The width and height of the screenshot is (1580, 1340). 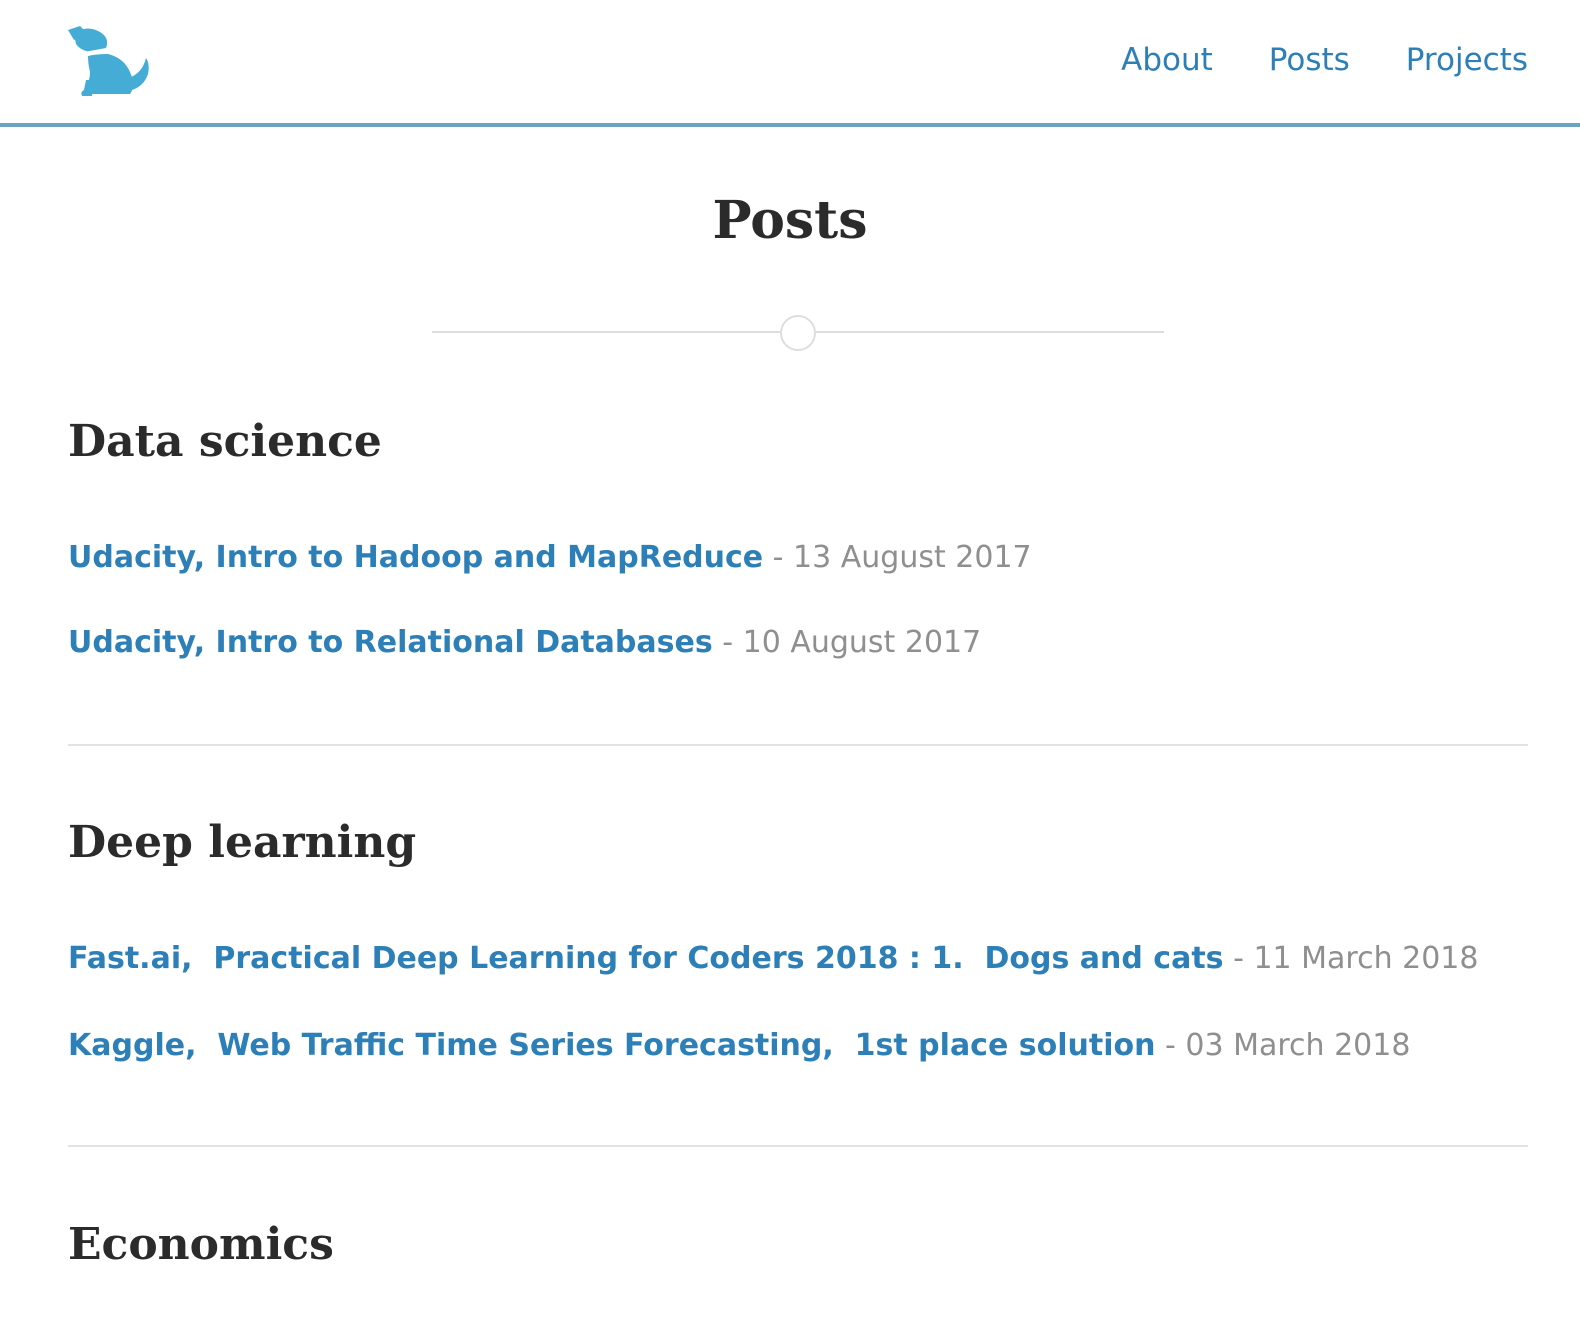 I want to click on post-date: 03 March 2018, so click(x=1298, y=1045).